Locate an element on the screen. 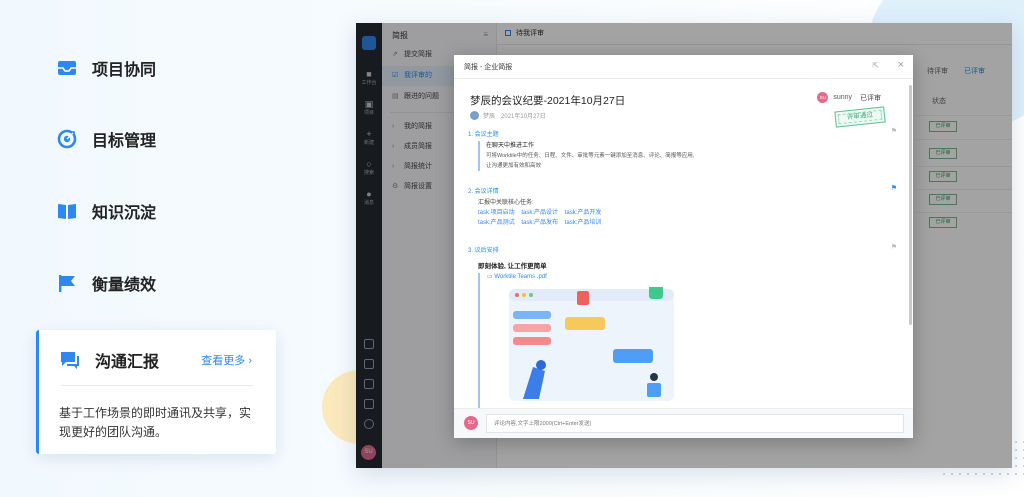  tasks-heading: 汇报中关联核心任务: is located at coordinates (506, 203).